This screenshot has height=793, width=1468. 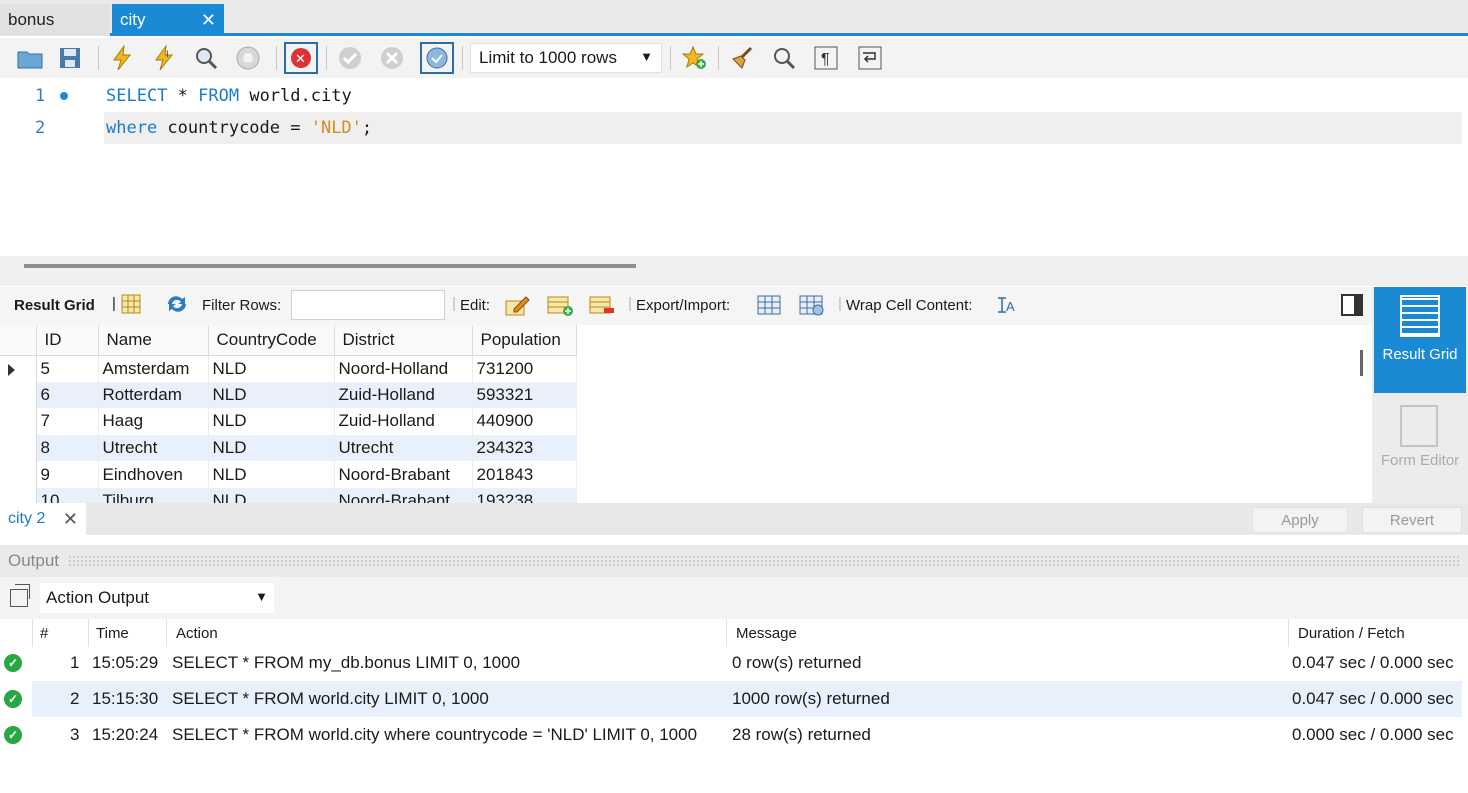 I want to click on execute-current-lightning-icon: I, so click(x=164, y=58).